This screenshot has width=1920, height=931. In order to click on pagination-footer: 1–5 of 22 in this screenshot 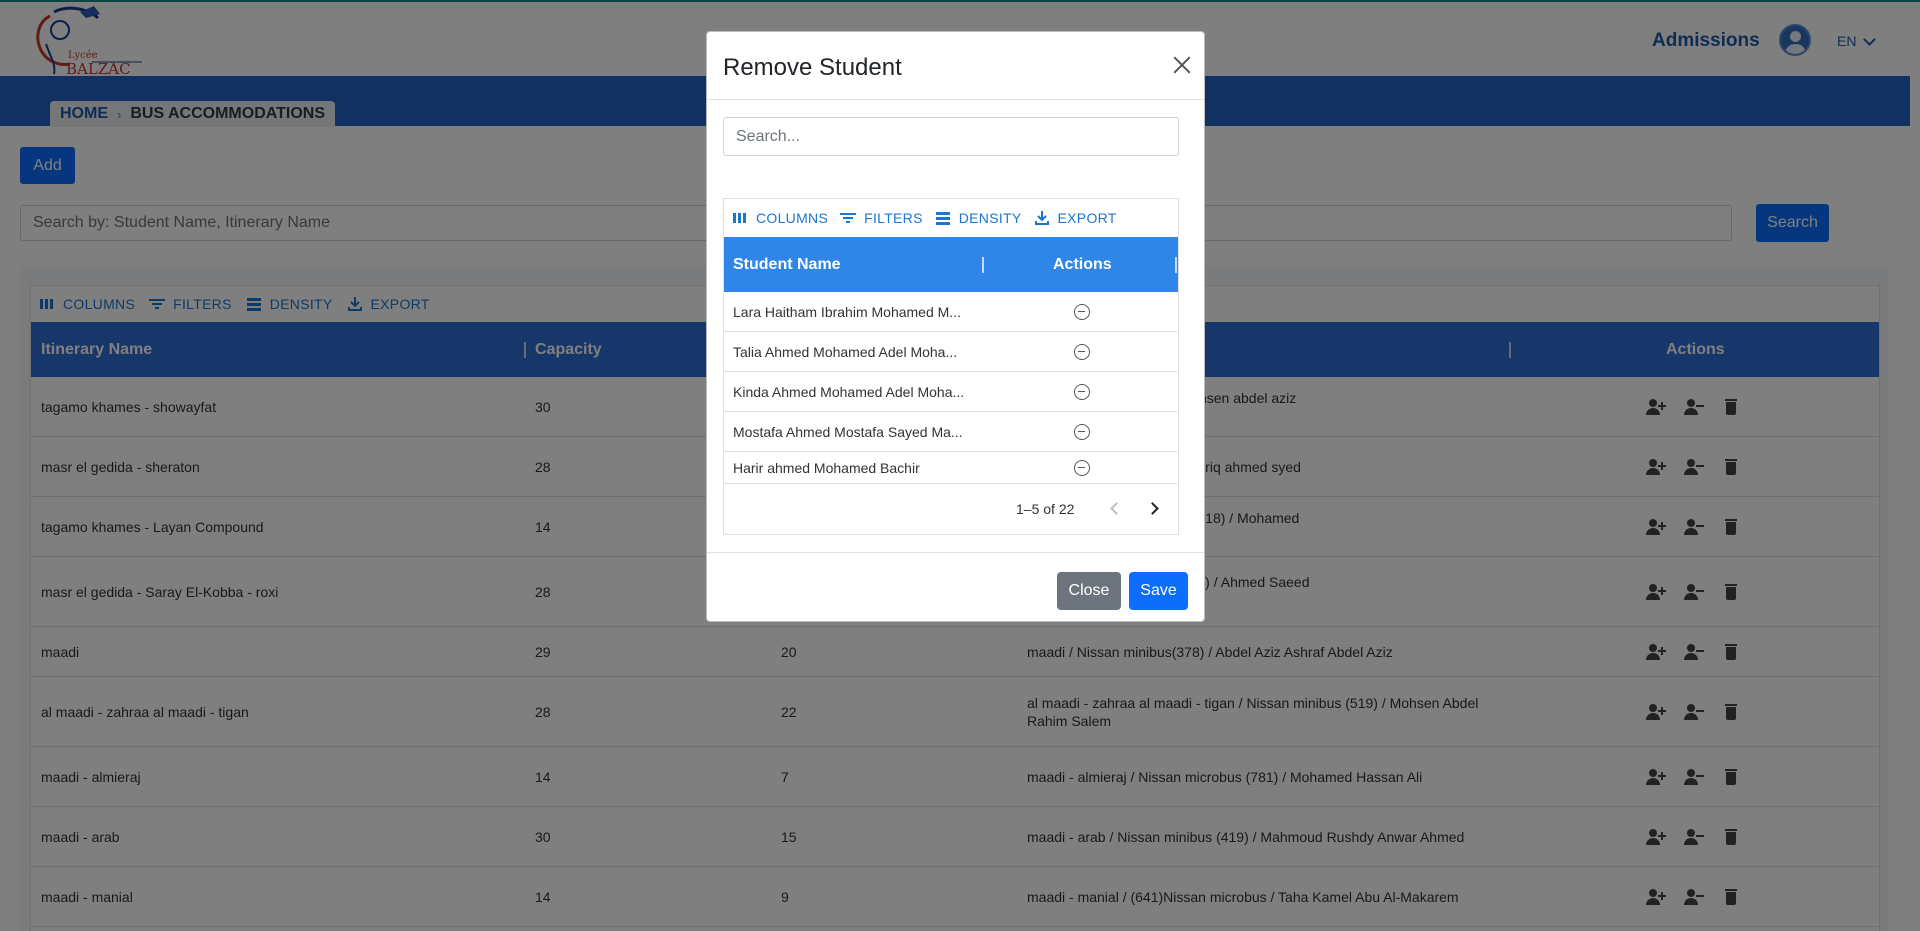, I will do `click(951, 509)`.